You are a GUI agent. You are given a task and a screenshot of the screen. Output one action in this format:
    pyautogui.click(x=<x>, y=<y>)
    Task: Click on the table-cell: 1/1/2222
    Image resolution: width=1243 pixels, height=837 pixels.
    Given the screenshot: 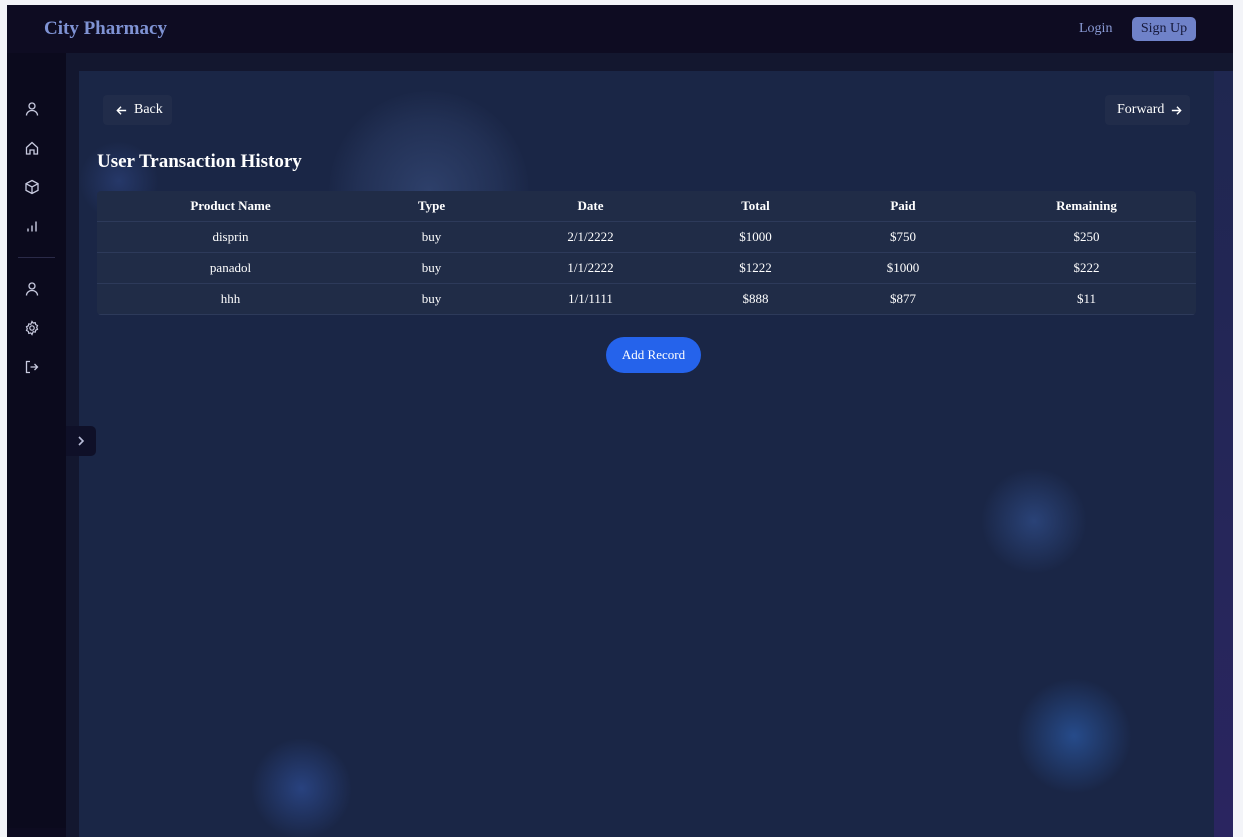 What is the action you would take?
    pyautogui.click(x=590, y=268)
    